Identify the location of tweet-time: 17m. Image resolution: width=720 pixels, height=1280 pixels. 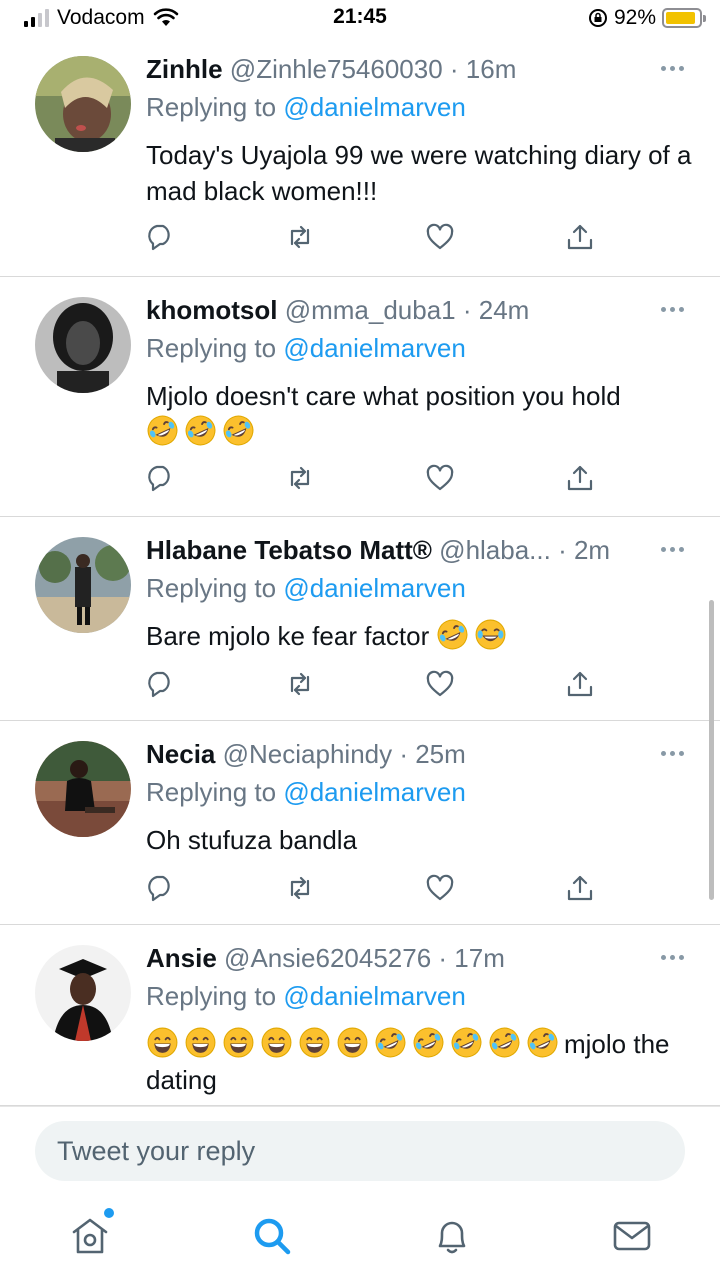
(479, 958).